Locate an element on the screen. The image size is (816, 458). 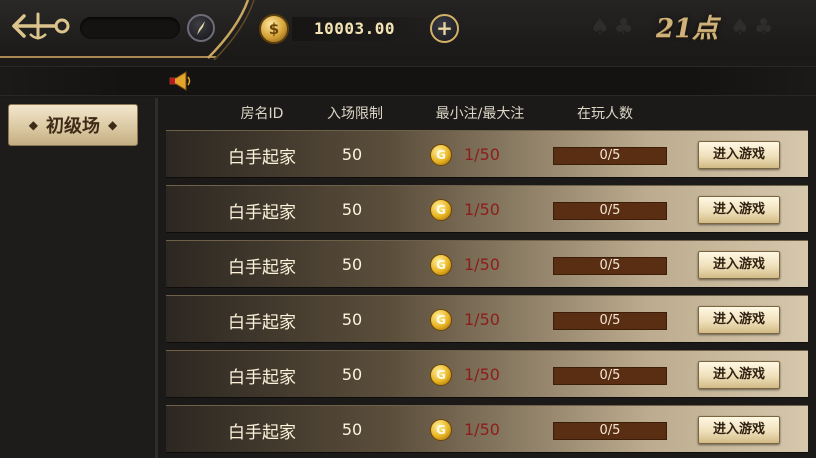
player-name-slot is located at coordinates (130, 28).